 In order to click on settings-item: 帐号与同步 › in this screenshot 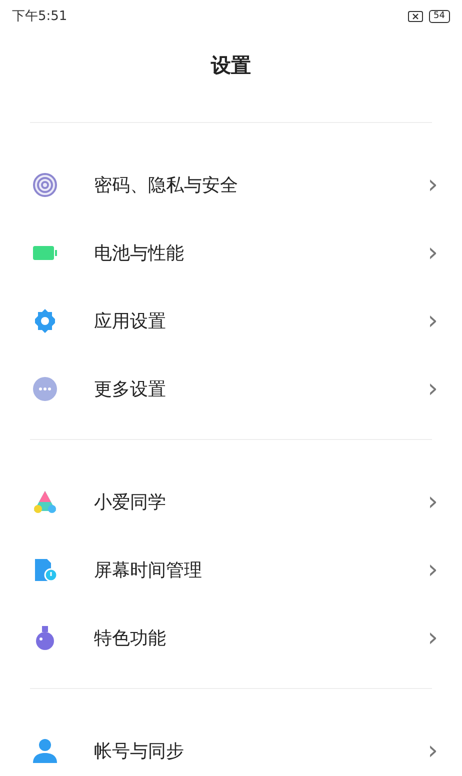, I will do `click(231, 746)`.